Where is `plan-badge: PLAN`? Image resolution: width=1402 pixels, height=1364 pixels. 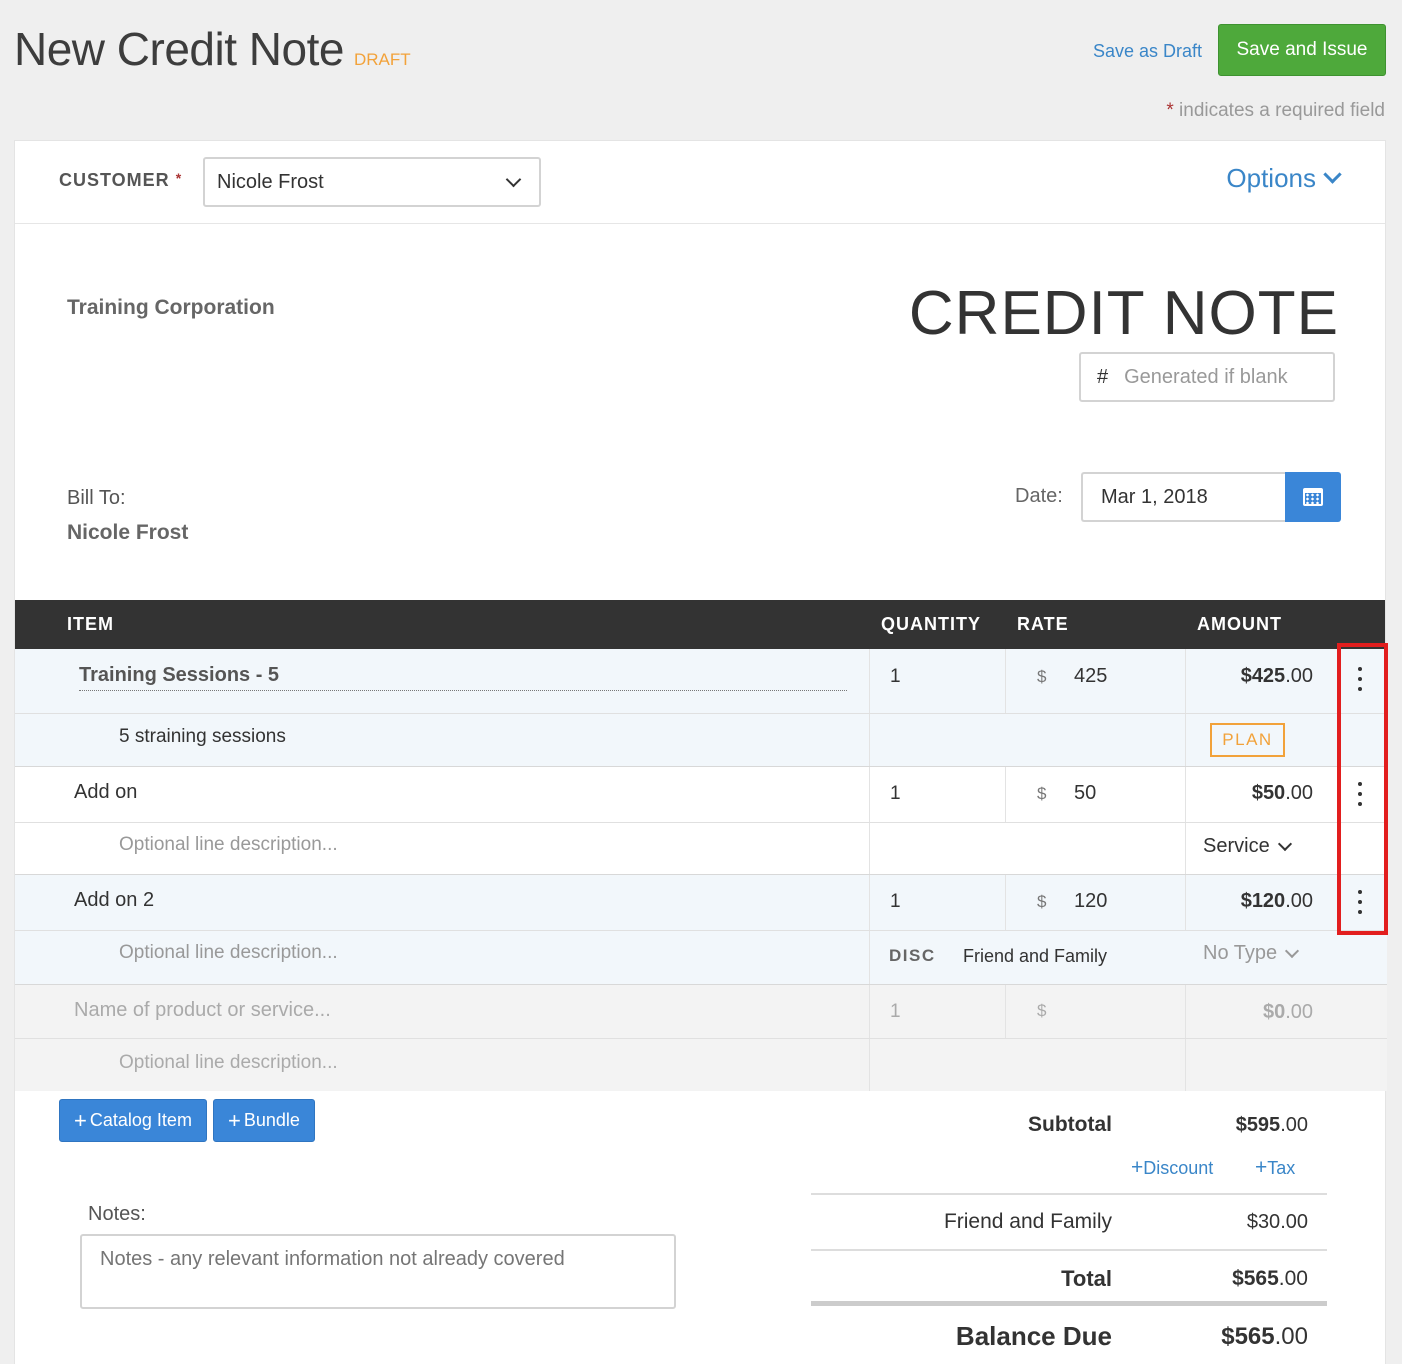
plan-badge: PLAN is located at coordinates (1247, 740).